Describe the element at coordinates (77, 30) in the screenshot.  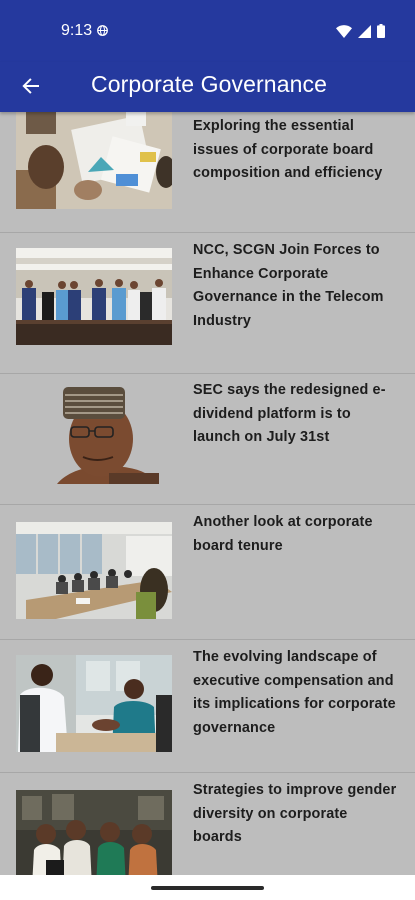
I see `status-time: 9:13` at that location.